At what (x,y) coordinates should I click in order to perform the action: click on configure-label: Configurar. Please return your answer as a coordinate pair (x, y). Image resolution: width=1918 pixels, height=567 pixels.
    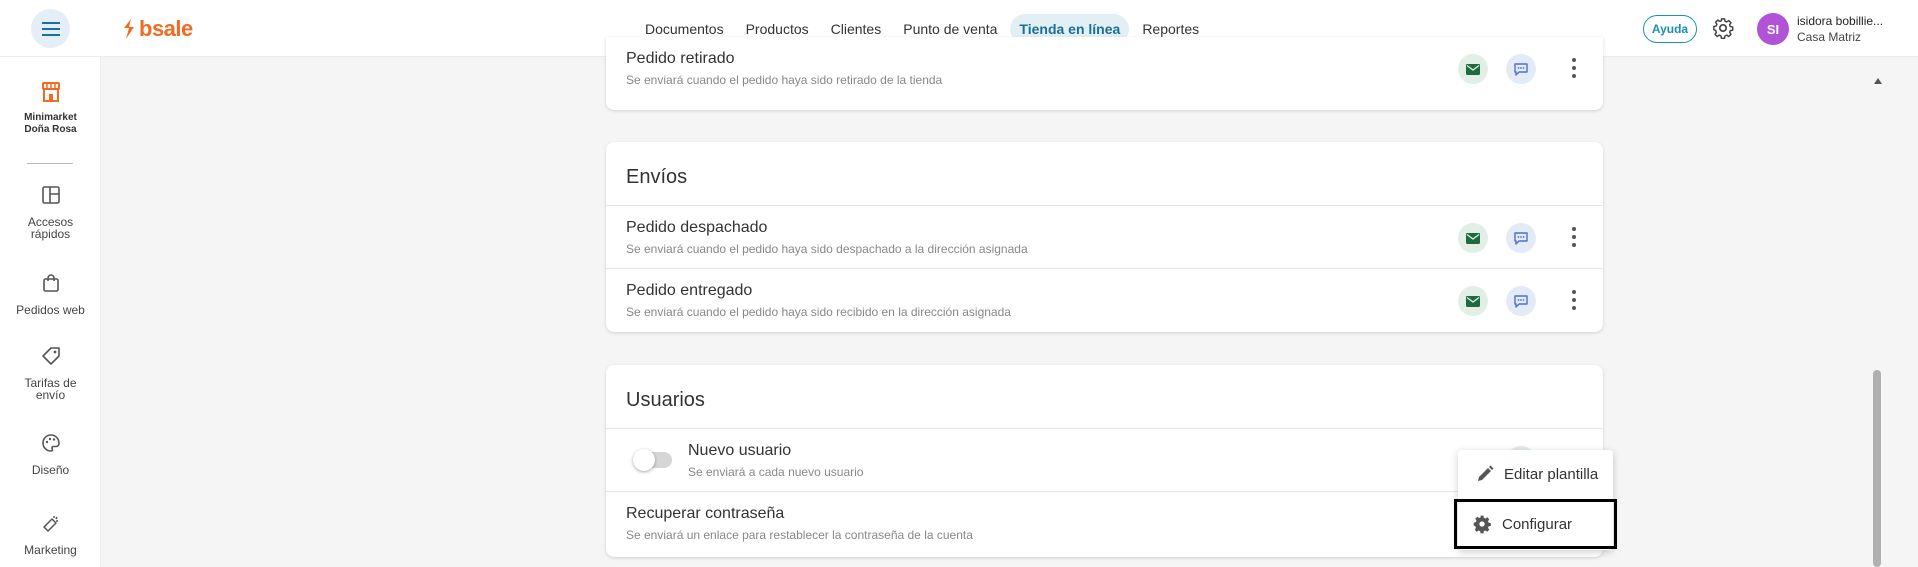
    Looking at the image, I should click on (1537, 524).